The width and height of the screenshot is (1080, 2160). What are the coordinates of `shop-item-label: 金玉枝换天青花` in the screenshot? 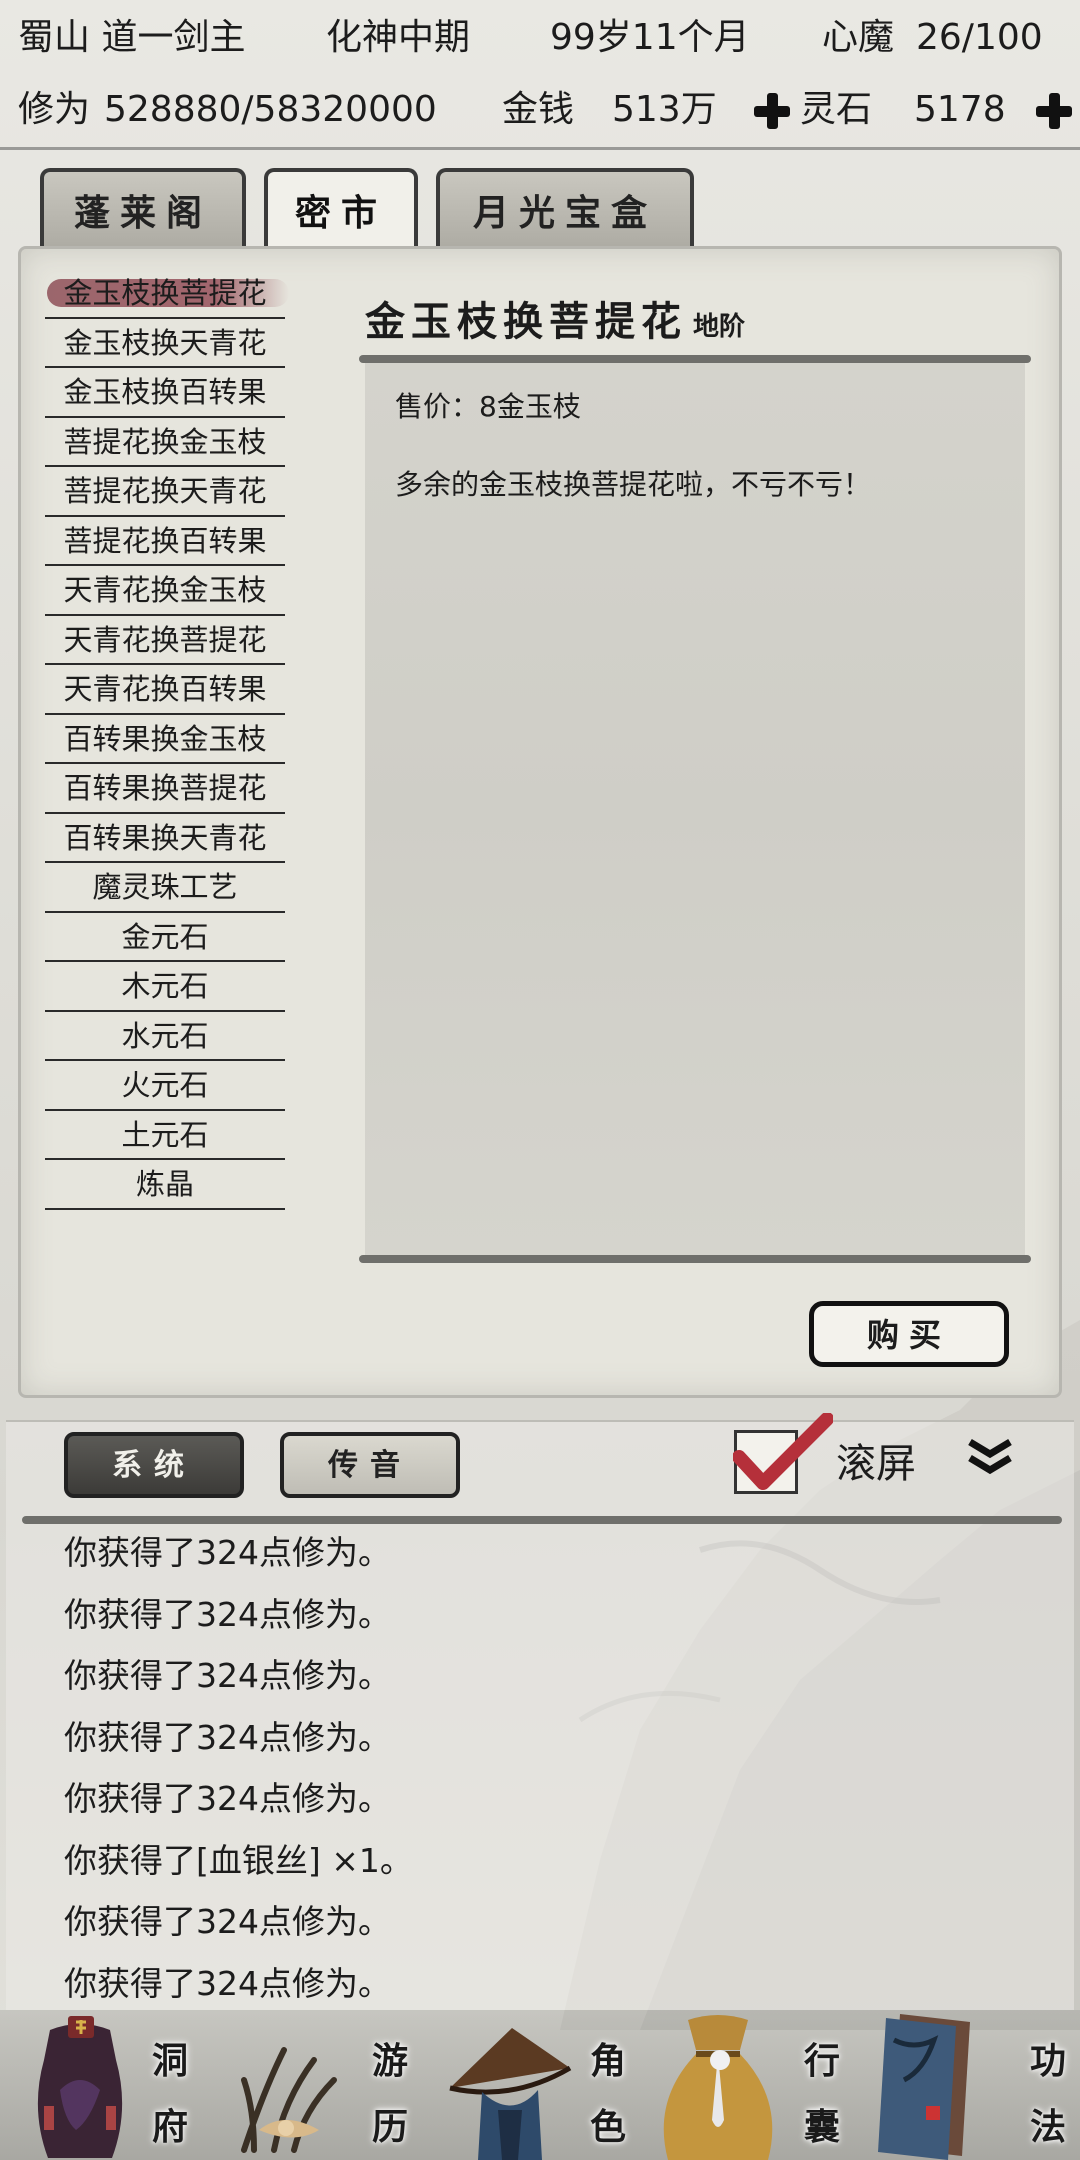 It's located at (165, 342).